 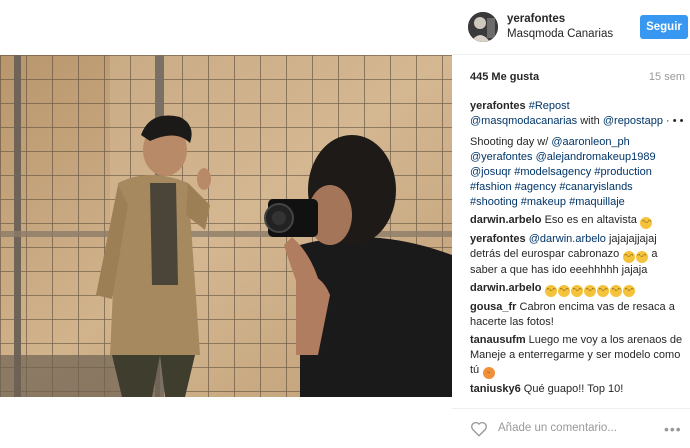 What do you see at coordinates (498, 106) in the screenshot?
I see `caption-username: yerafontes` at bounding box center [498, 106].